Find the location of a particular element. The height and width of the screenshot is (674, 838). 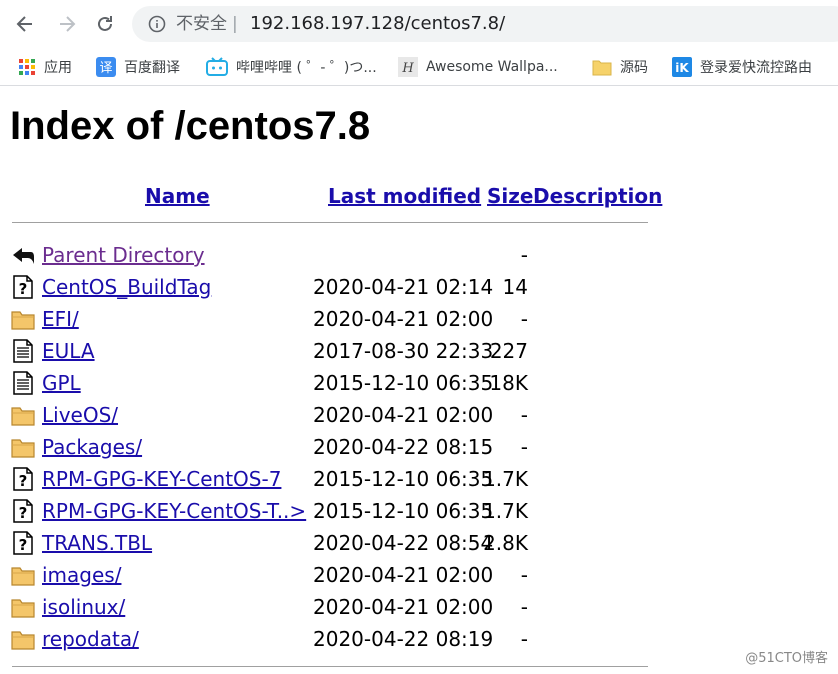

bookmark-label: 源码 is located at coordinates (634, 68).